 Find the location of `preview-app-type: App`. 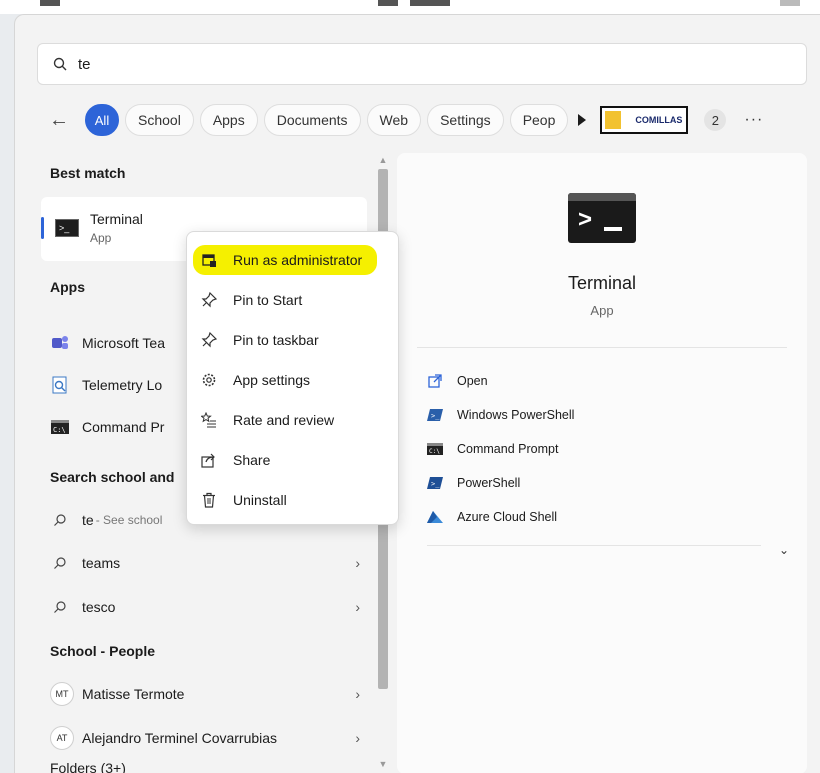

preview-app-type: App is located at coordinates (602, 310).